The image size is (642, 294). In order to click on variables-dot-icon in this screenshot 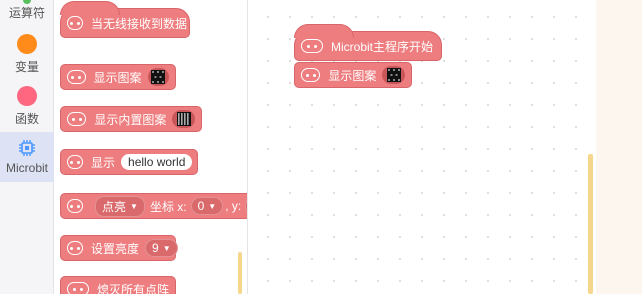, I will do `click(27, 44)`.